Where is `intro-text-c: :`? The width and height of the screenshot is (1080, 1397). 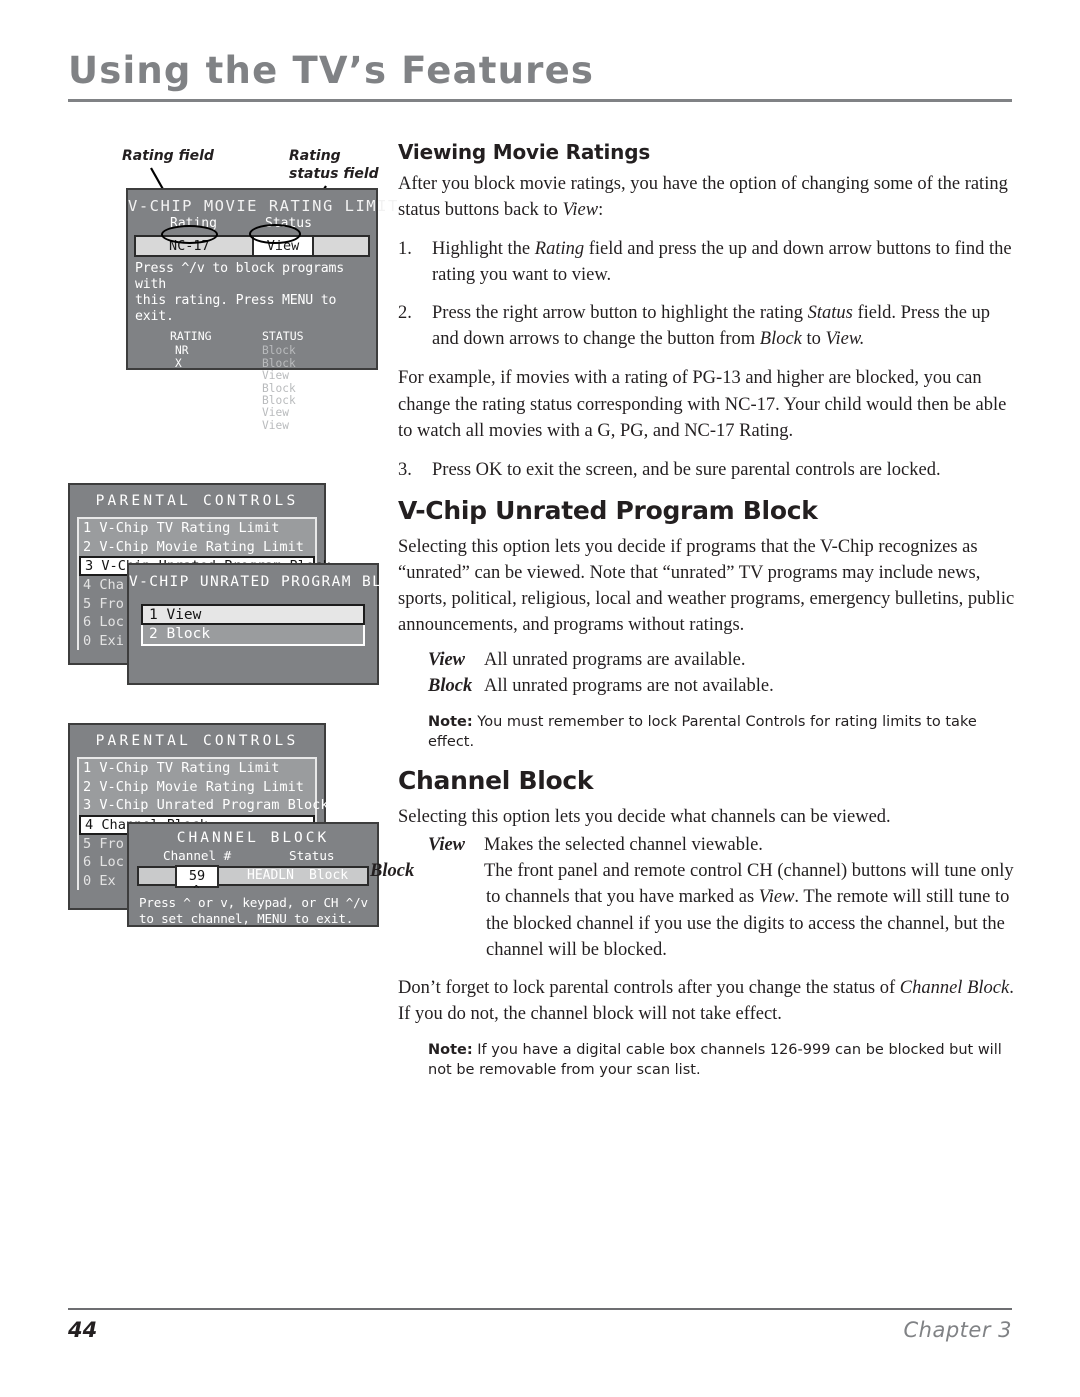 intro-text-c: : is located at coordinates (601, 210).